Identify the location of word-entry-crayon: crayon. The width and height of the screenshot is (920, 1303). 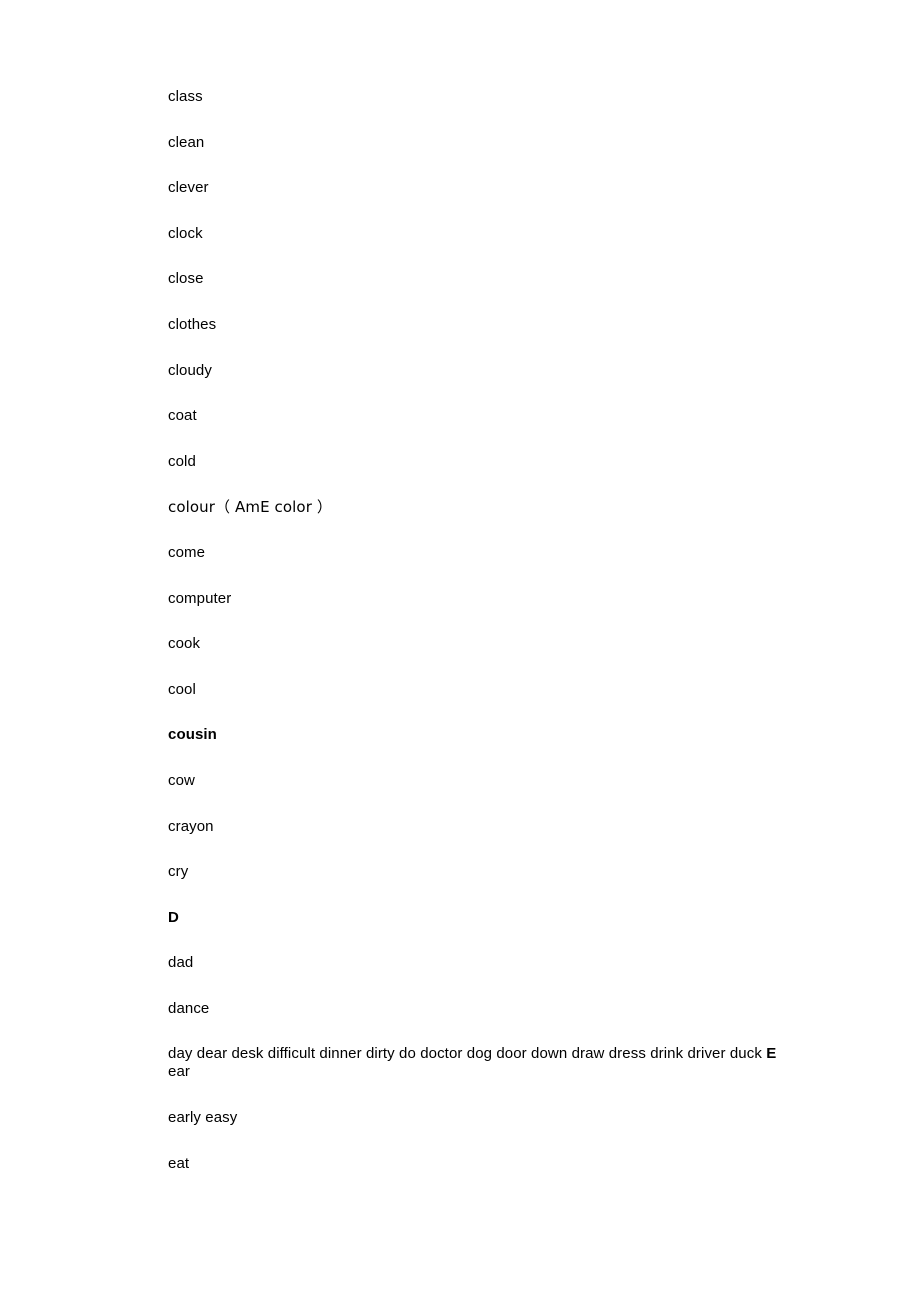
(191, 826).